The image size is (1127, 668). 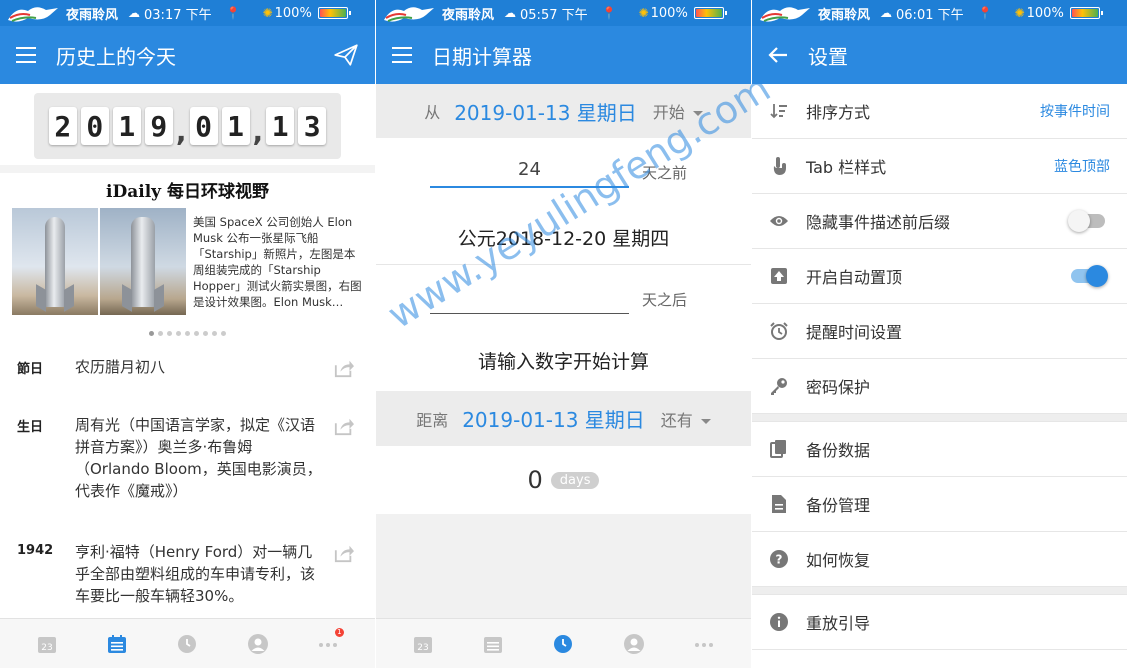 I want to click on setting-sort-order: 排序方式 按事件时间, so click(x=939, y=111).